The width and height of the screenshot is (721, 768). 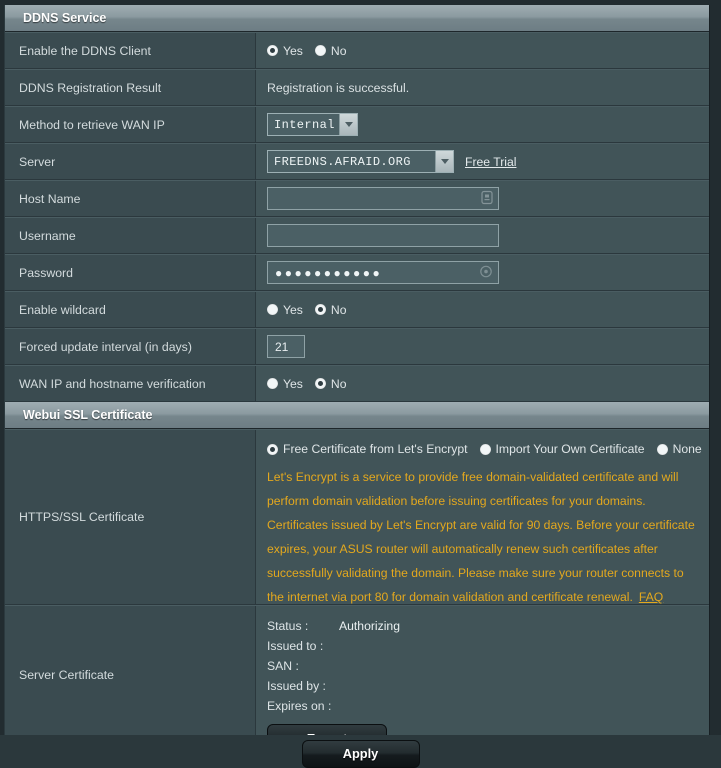 I want to click on radio-import-own-certificate: Import Your Own Certificate, so click(x=562, y=449).